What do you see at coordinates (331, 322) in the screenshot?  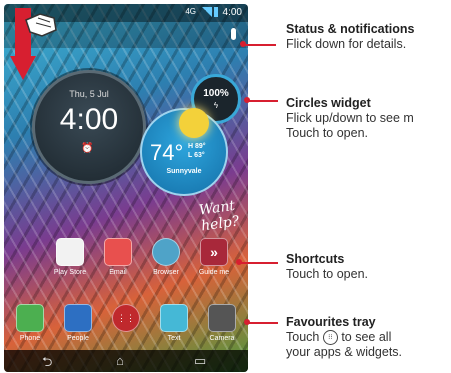 I see `callout-title: Favourites tray` at bounding box center [331, 322].